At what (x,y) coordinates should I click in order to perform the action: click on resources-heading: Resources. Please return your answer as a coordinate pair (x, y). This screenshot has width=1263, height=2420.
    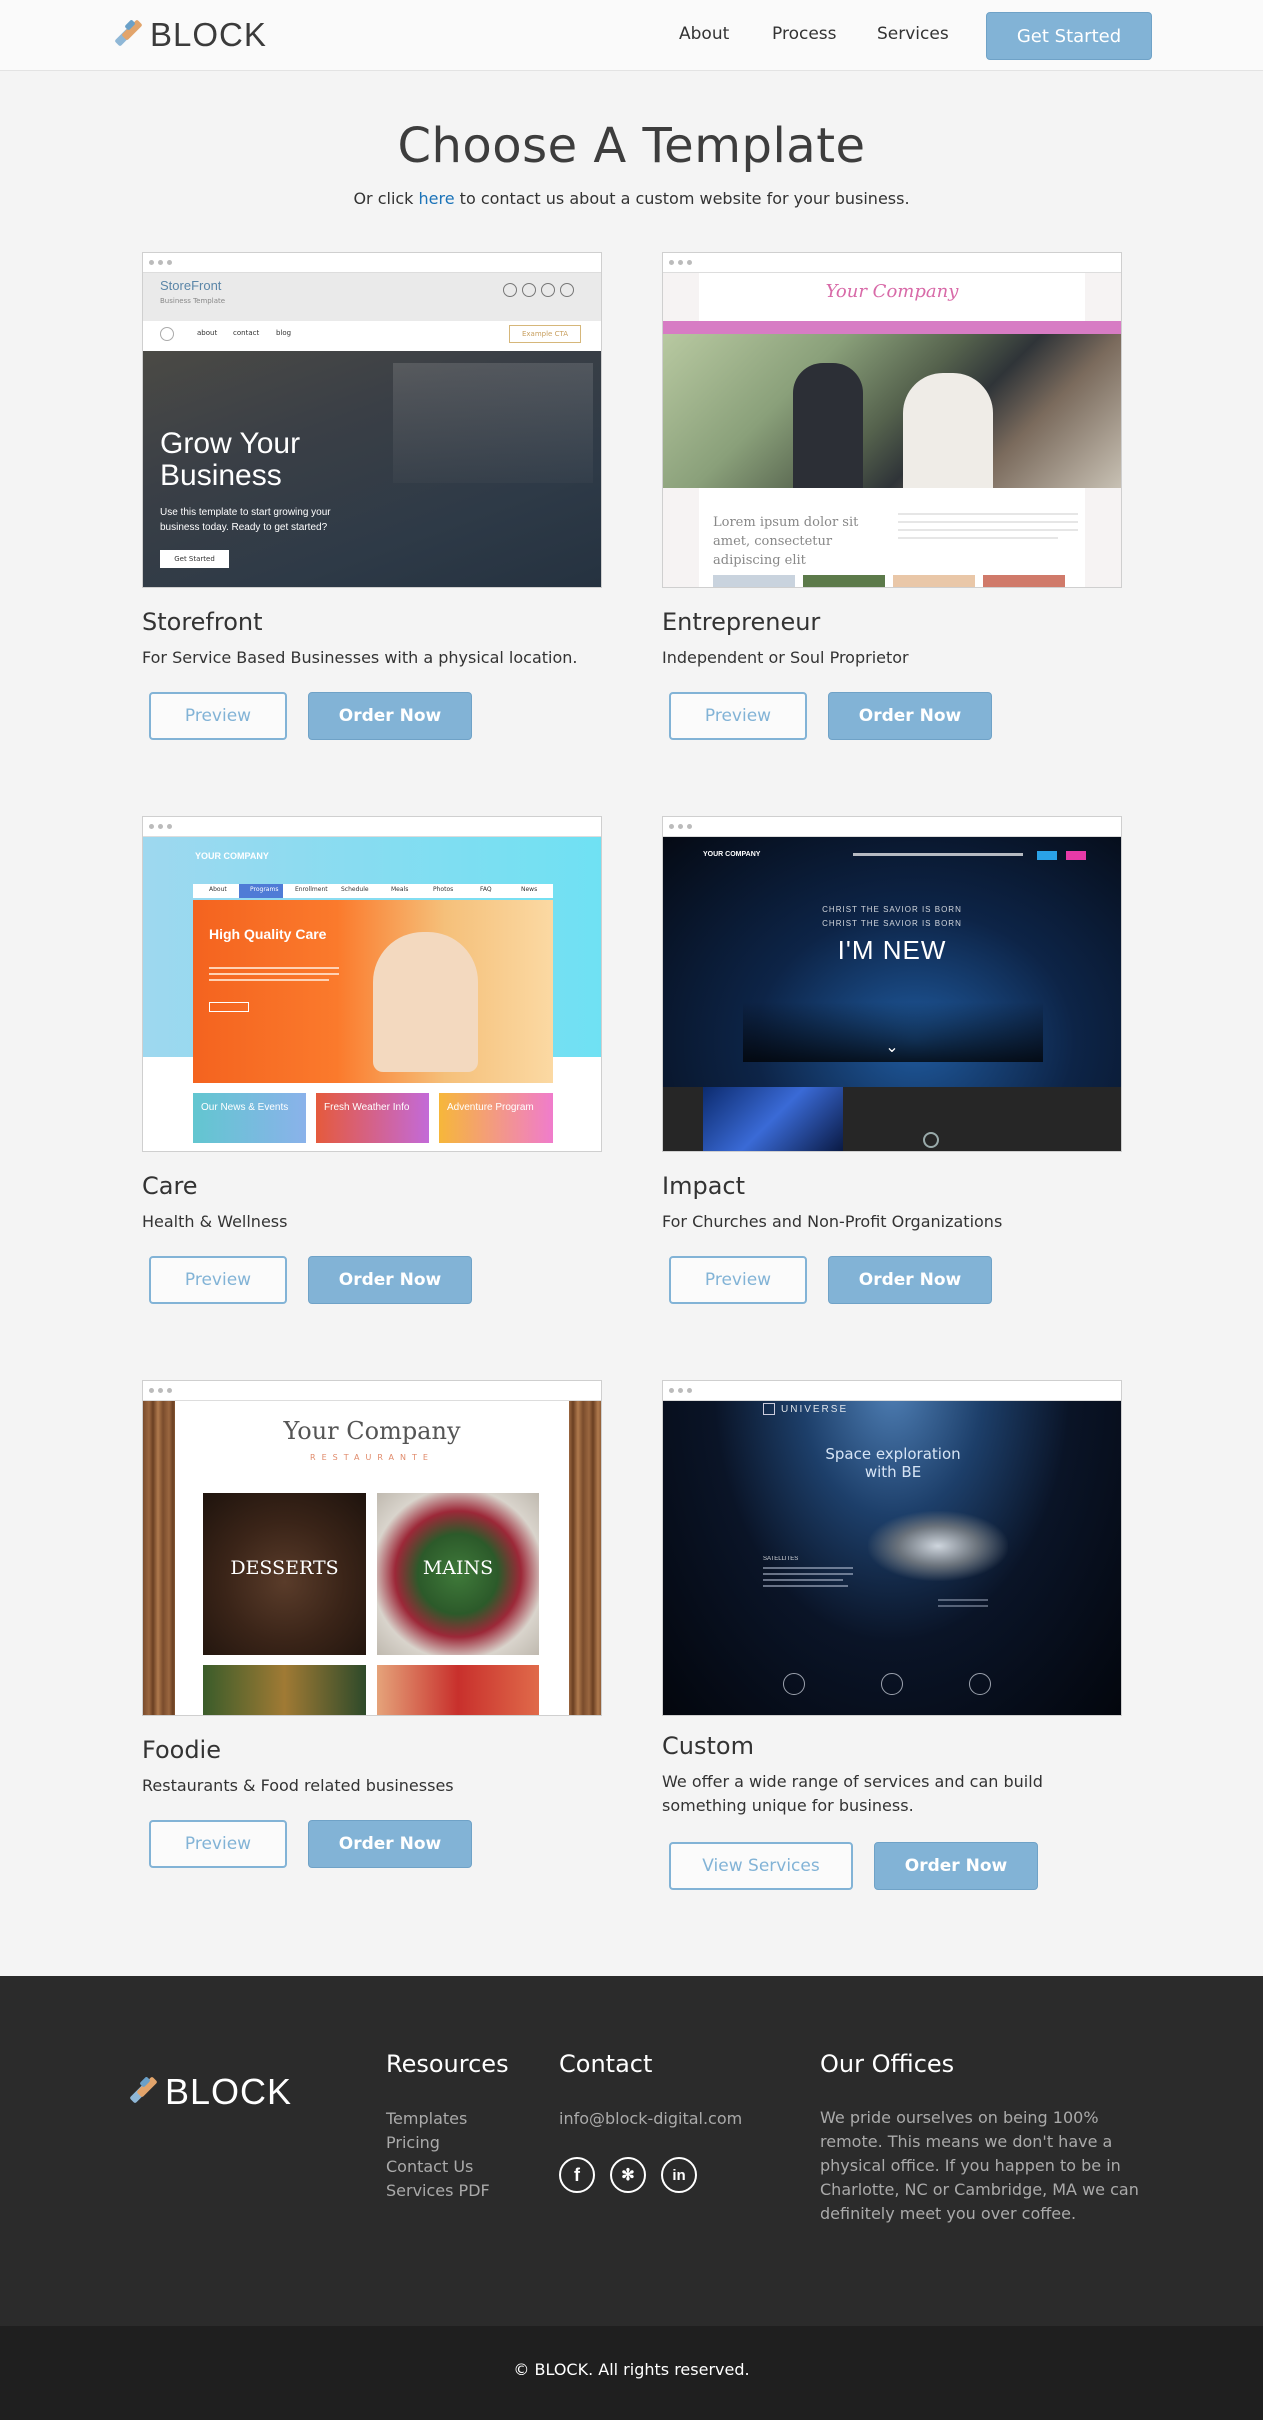
    Looking at the image, I should click on (447, 2064).